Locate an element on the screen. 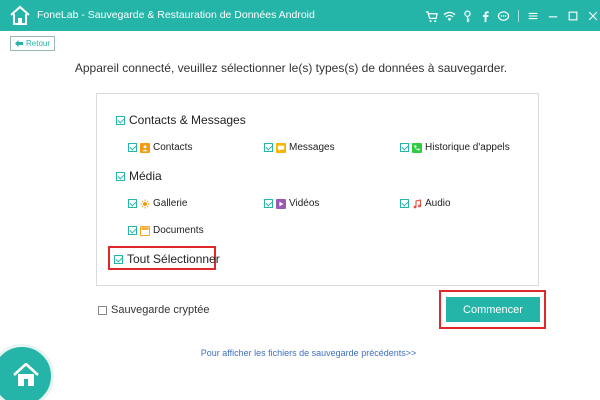 The height and width of the screenshot is (400, 600). select-all-checkbox: Tout Sélectionner is located at coordinates (167, 259).